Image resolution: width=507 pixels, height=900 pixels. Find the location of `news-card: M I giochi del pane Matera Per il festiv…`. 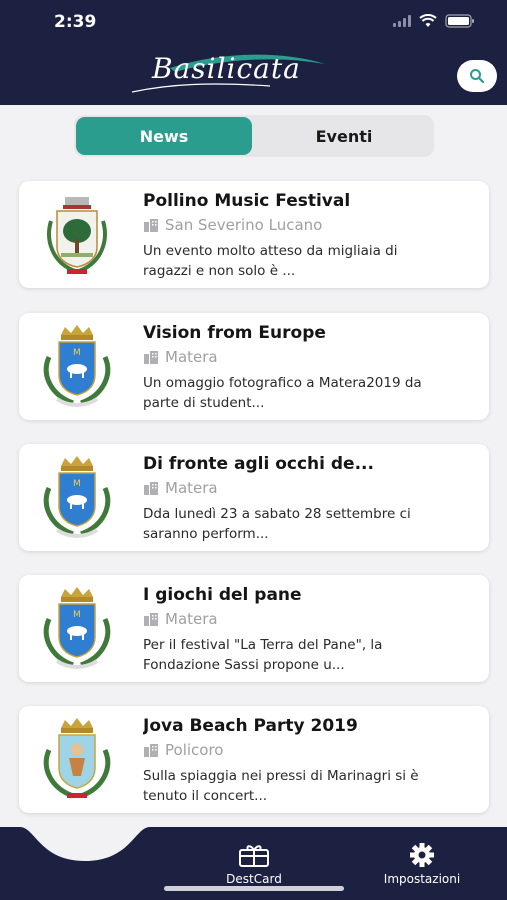

news-card: M I giochi del pane Matera Per il festiv… is located at coordinates (254, 628).